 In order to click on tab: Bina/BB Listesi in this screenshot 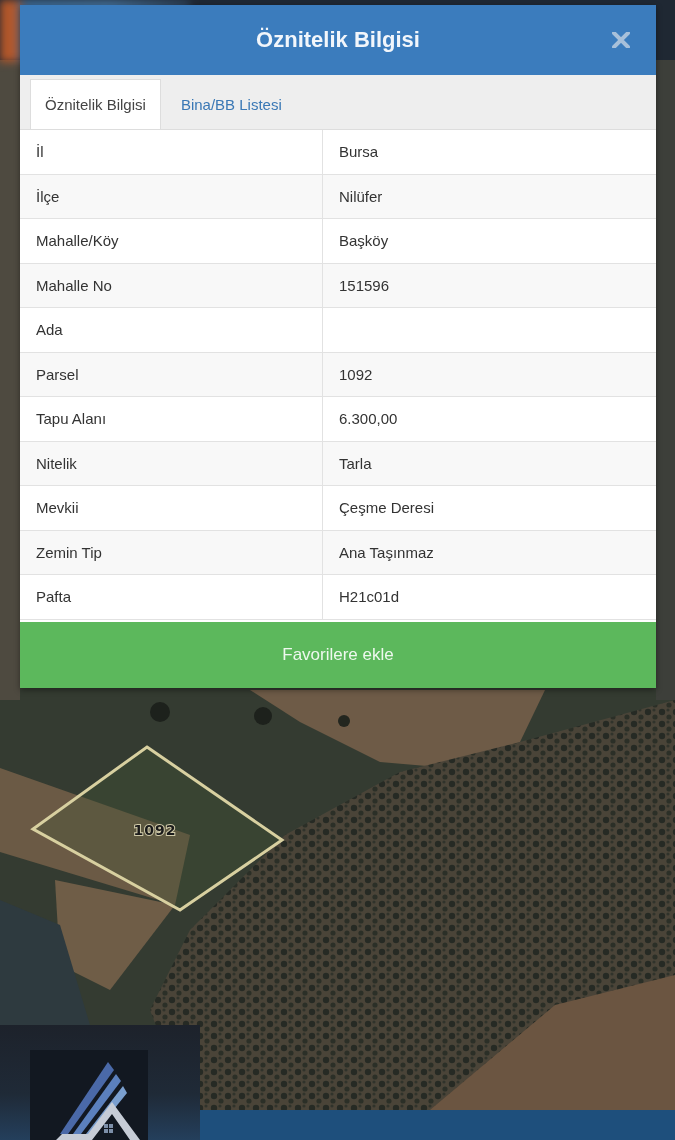, I will do `click(231, 104)`.